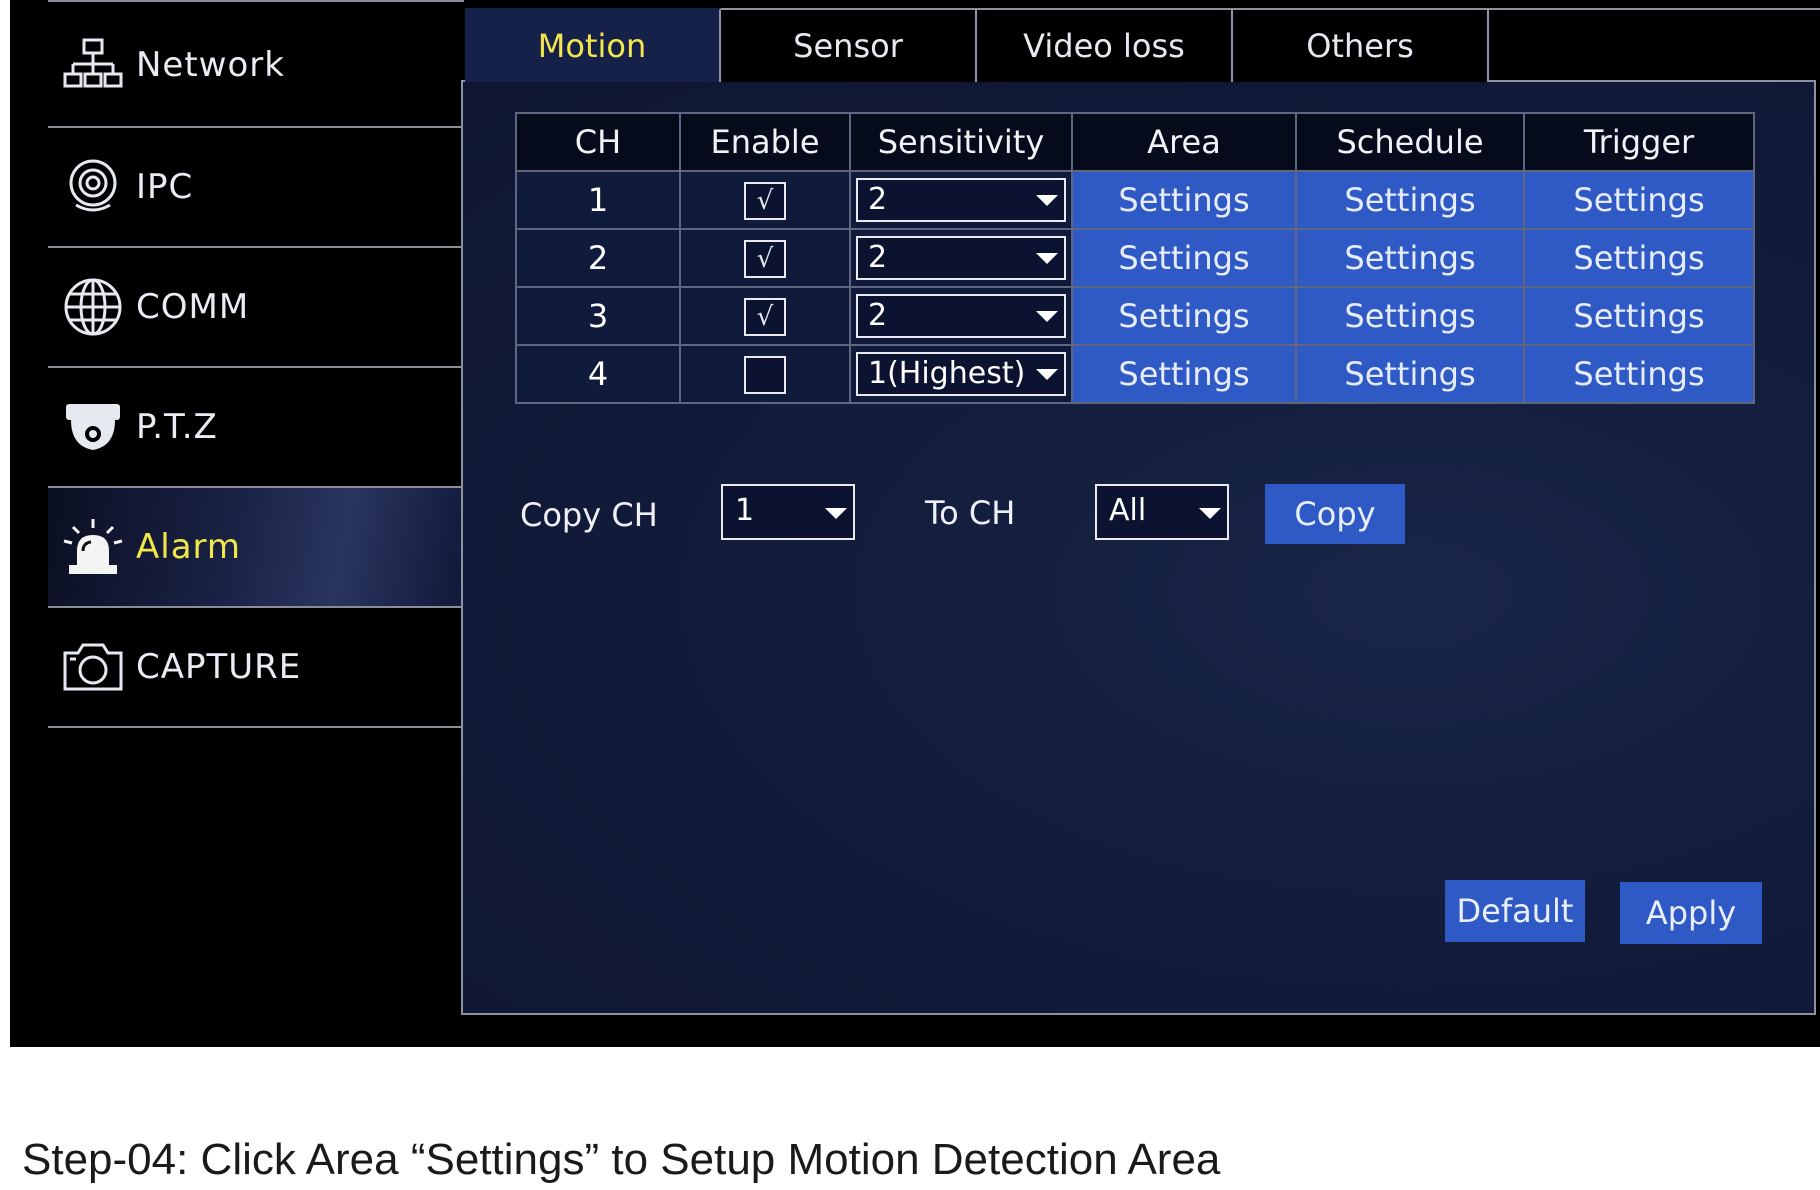 The width and height of the screenshot is (1820, 1190). Describe the element at coordinates (256, 307) in the screenshot. I see `sidebar-item-comm: COMM` at that location.